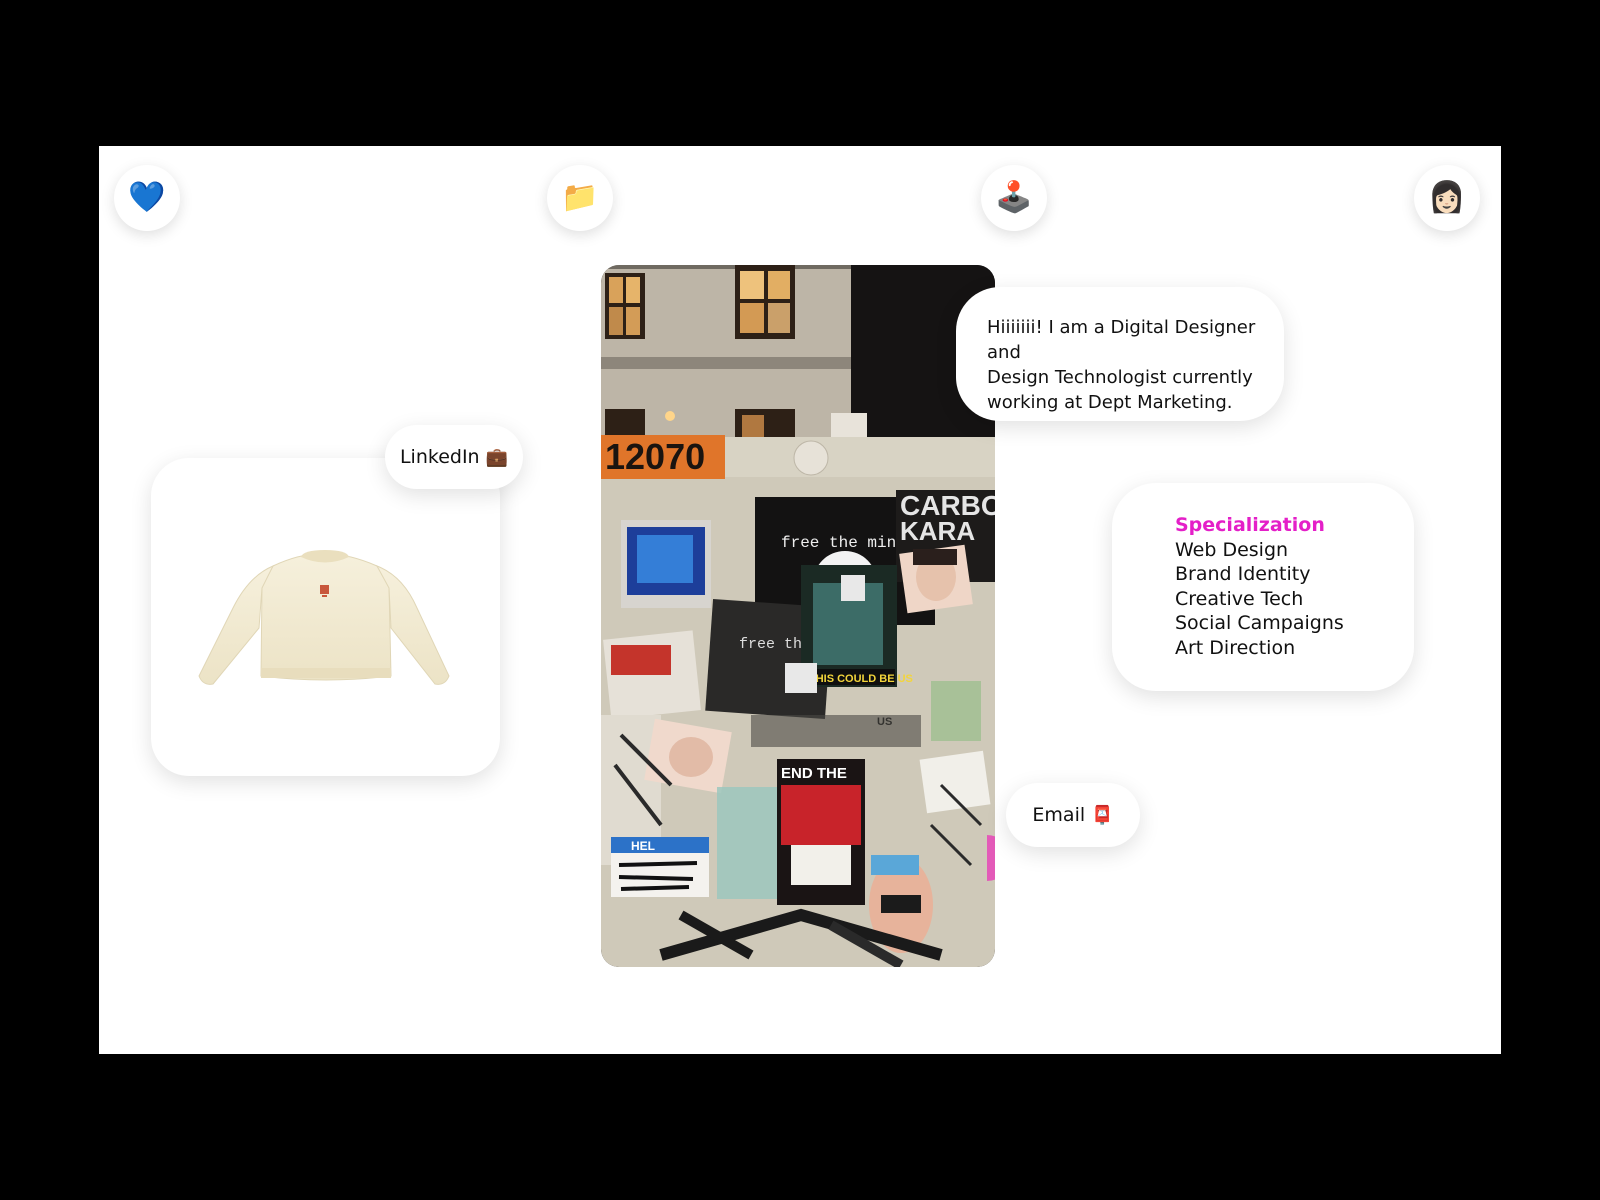  I want to click on blue-heart-icon: 💙, so click(147, 197).